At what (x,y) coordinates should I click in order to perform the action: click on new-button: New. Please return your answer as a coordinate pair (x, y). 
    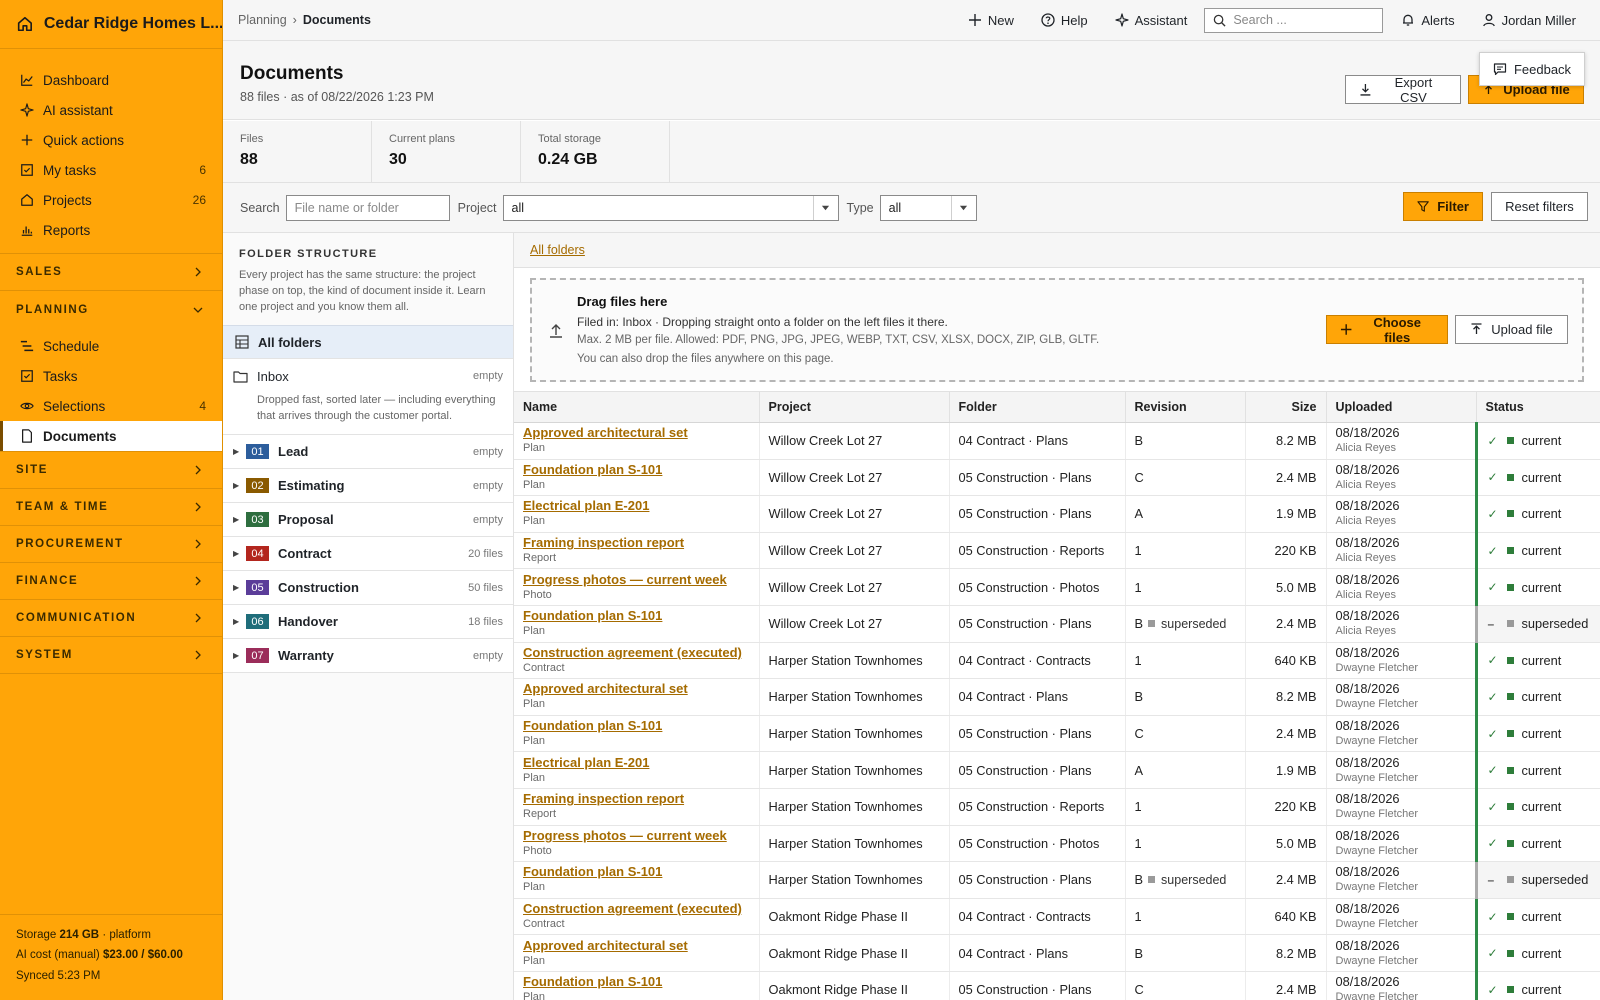
    Looking at the image, I should click on (991, 20).